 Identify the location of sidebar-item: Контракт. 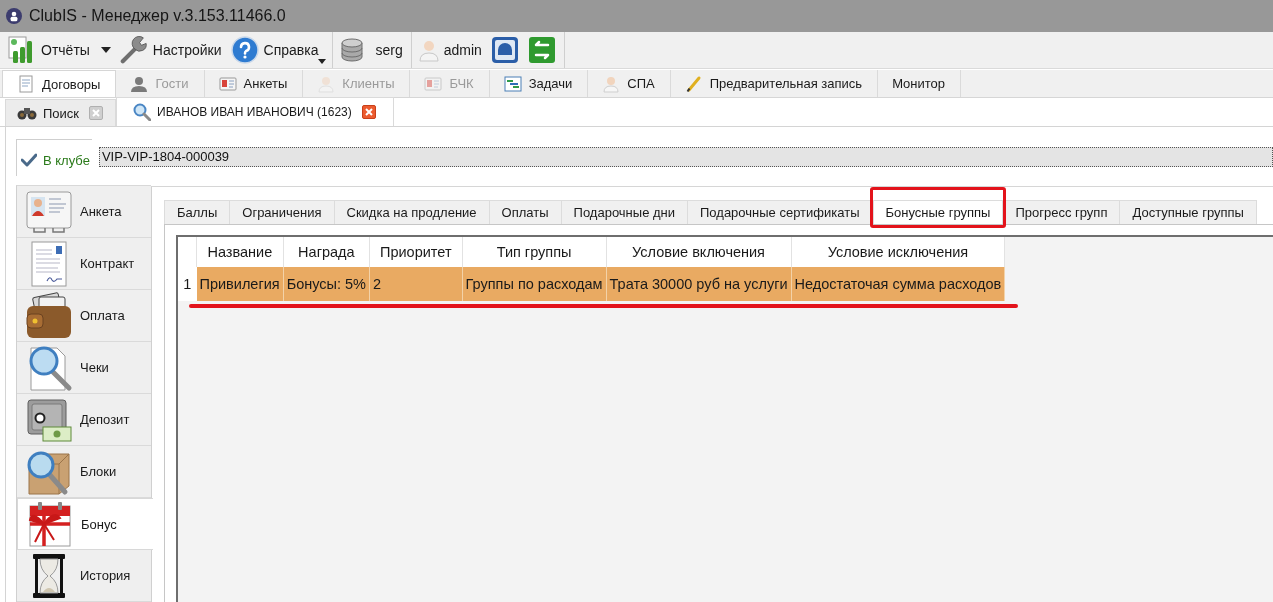
(84, 264).